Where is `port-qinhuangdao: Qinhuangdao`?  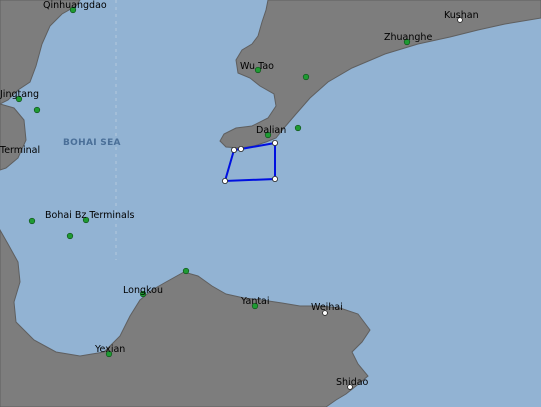 port-qinhuangdao: Qinhuangdao is located at coordinates (75, 7).